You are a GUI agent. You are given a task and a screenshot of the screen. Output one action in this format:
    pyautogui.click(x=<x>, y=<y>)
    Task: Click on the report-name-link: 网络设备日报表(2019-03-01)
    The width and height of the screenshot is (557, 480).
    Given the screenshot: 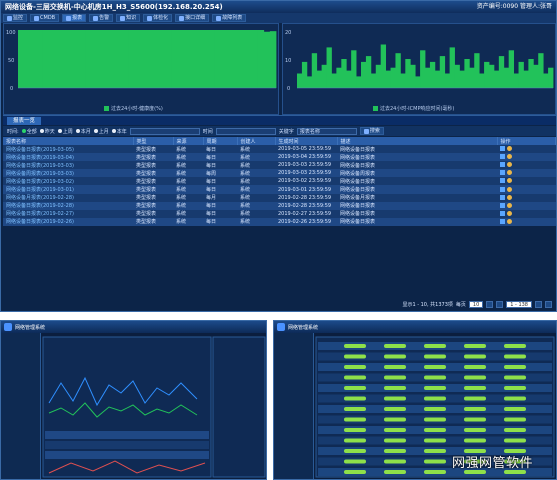 What is the action you would take?
    pyautogui.click(x=68, y=189)
    